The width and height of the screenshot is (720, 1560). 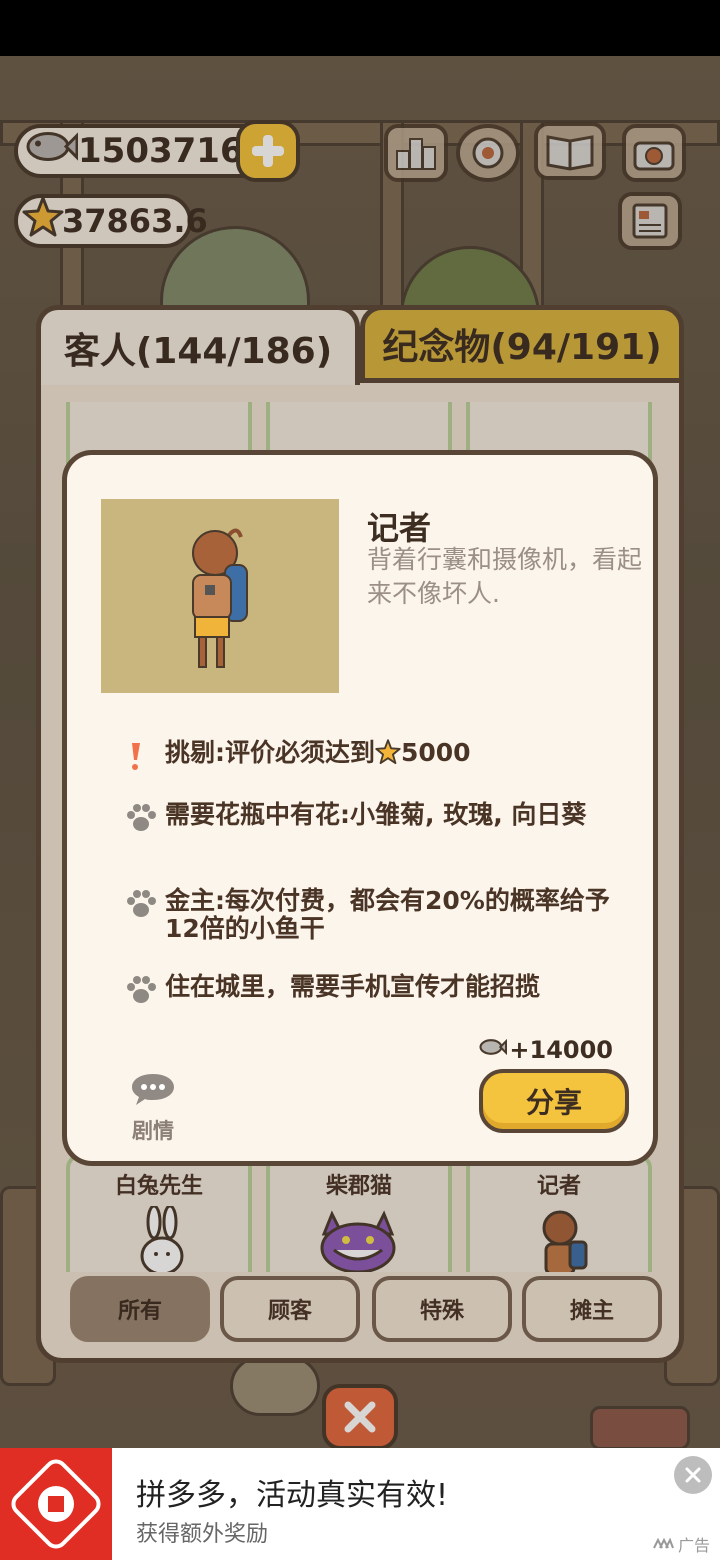 I want to click on reporter-portrait-icon, so click(x=220, y=598).